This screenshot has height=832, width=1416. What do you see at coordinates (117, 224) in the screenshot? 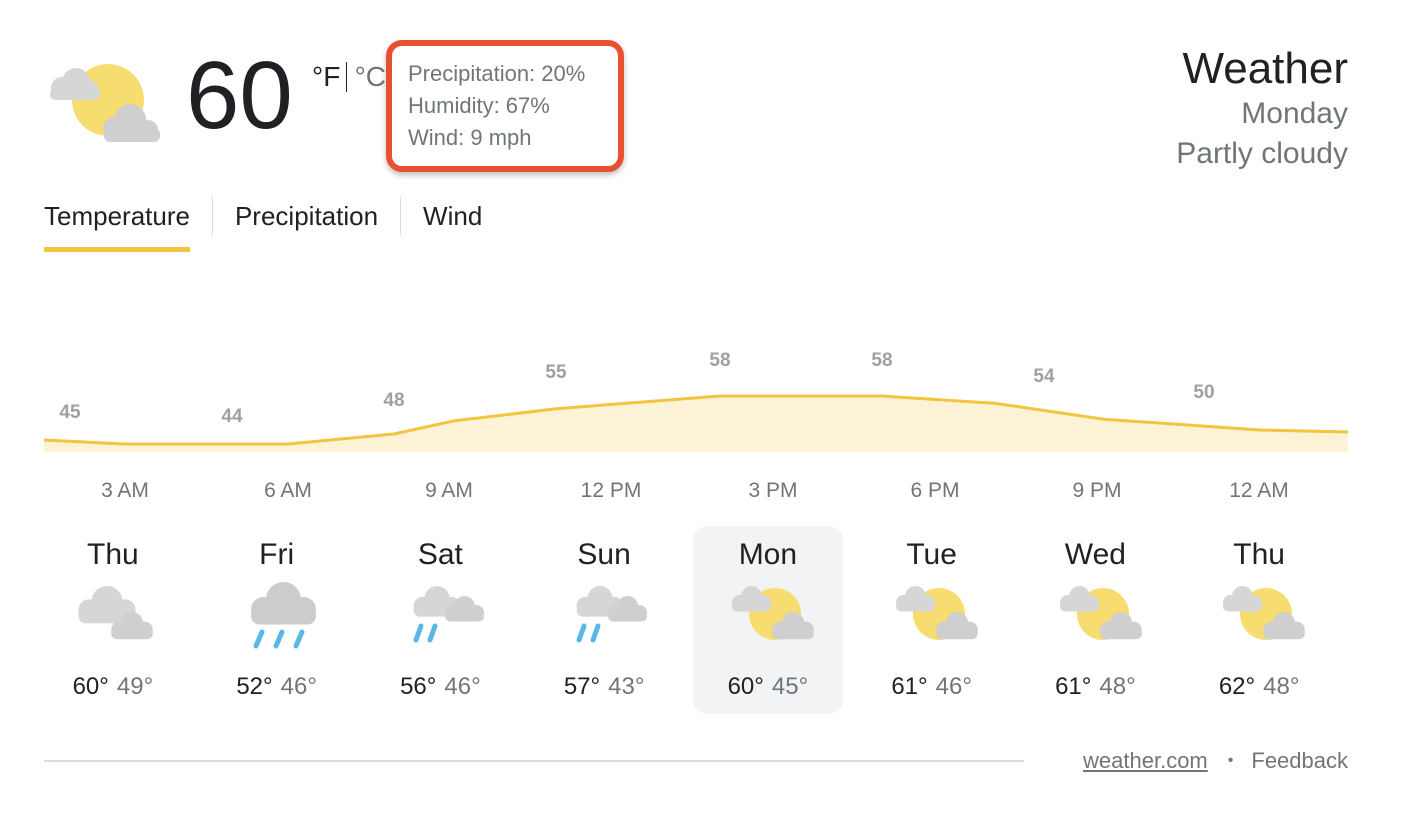
I see `tab-temperature: Temperature` at bounding box center [117, 224].